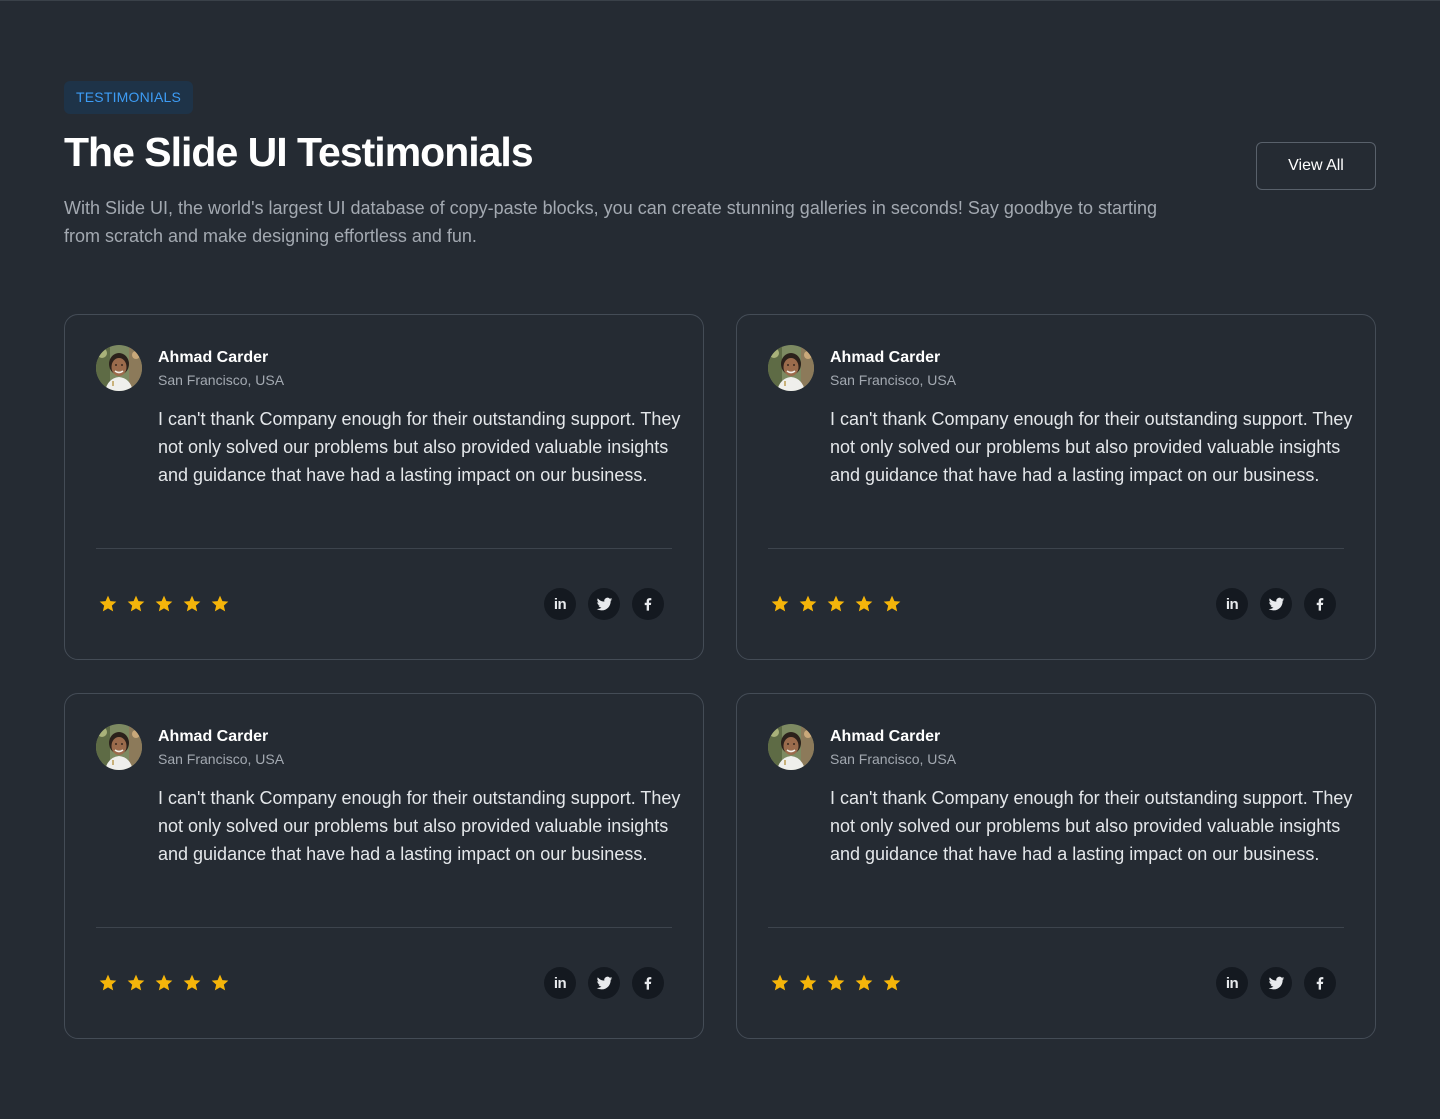 The width and height of the screenshot is (1440, 1119). Describe the element at coordinates (1316, 166) in the screenshot. I see `view-all-button: View All` at that location.